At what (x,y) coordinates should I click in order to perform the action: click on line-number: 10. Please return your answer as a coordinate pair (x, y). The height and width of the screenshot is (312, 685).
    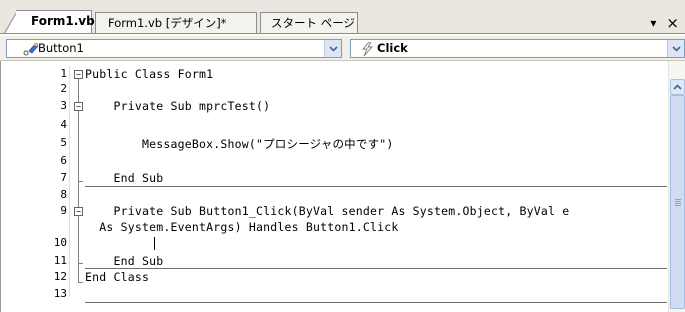
    Looking at the image, I should click on (60, 242).